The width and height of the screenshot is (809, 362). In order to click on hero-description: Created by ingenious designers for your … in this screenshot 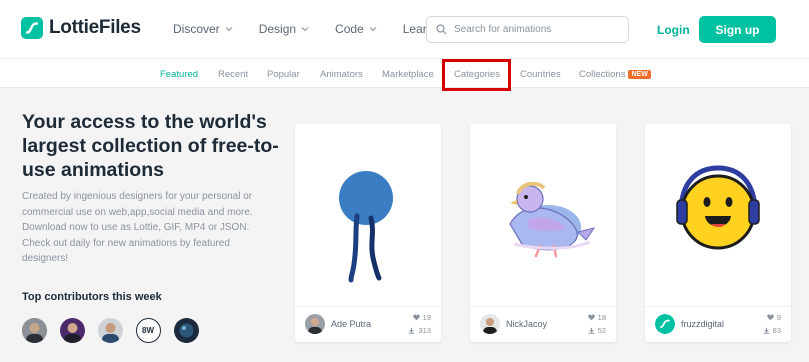, I will do `click(137, 227)`.